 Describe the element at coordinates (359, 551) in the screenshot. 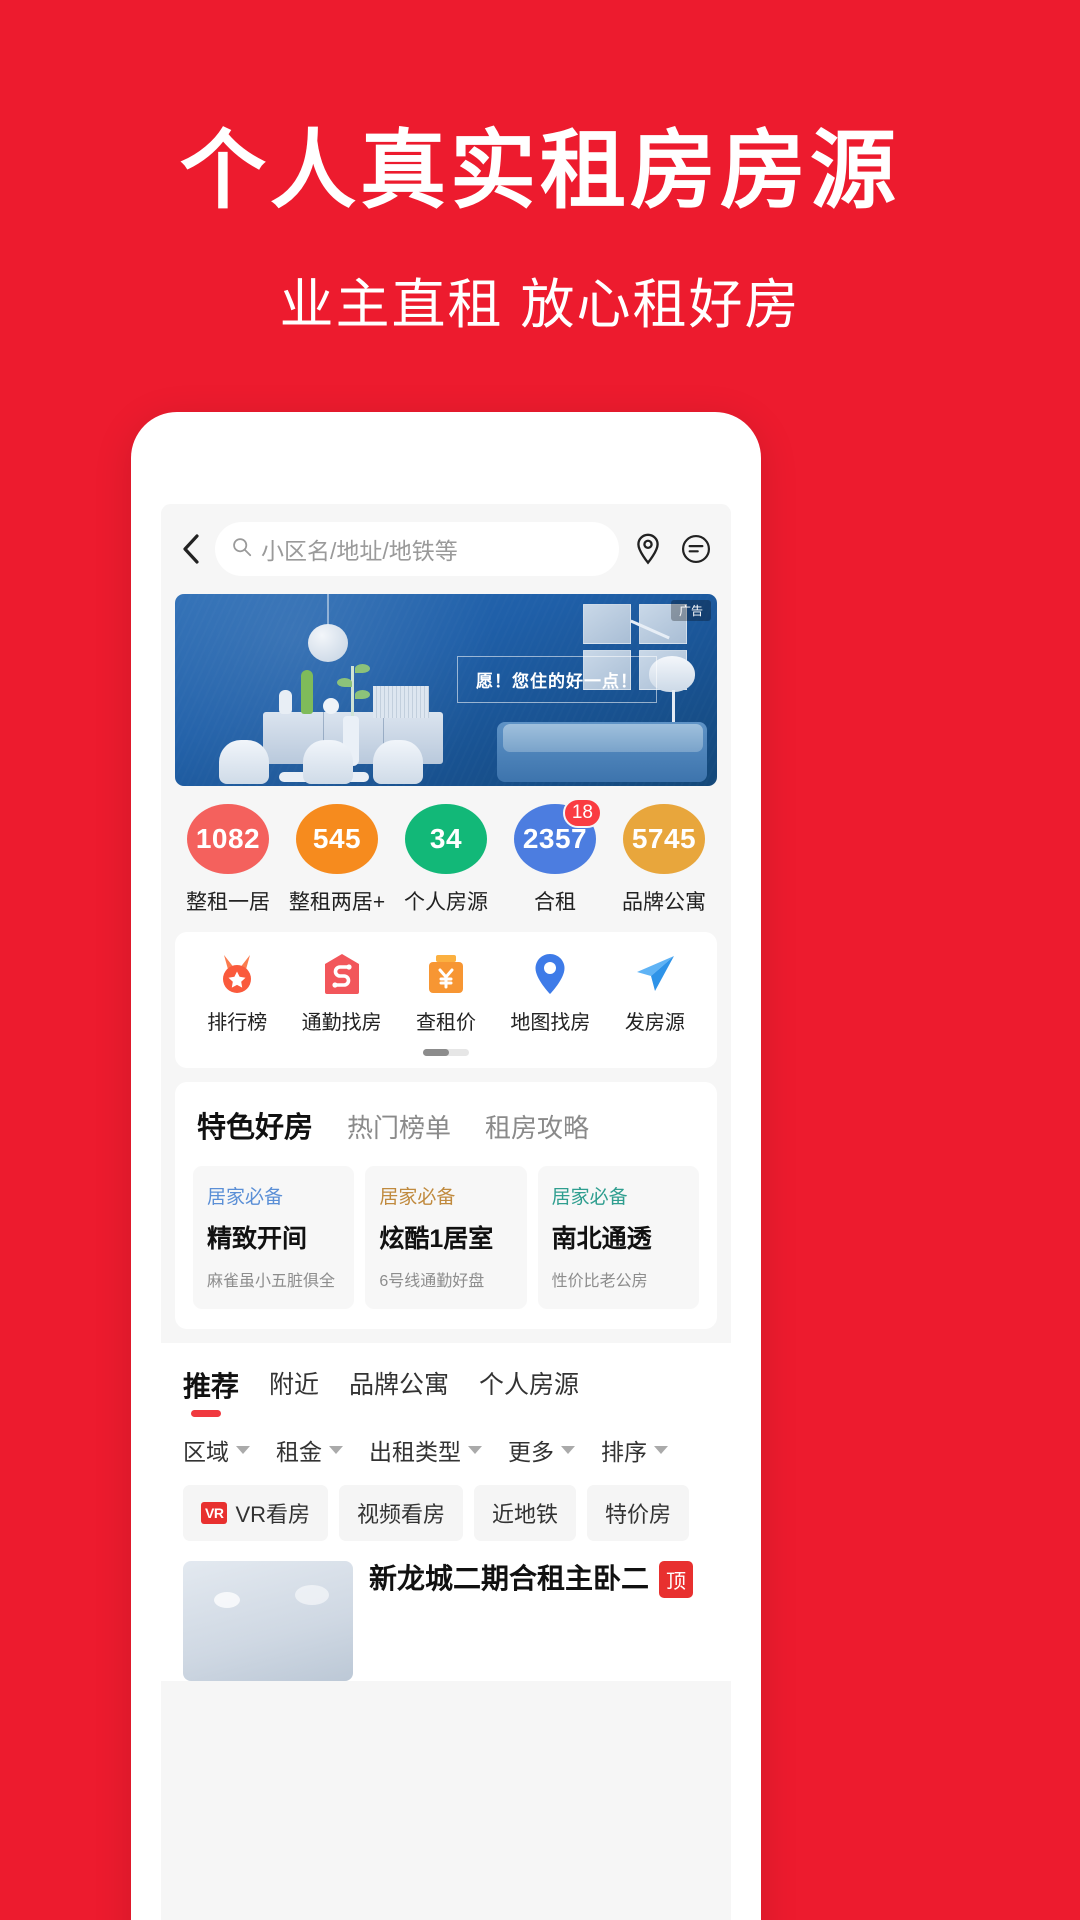

I see `search-placeholder: 小区名/地址/地铁等` at that location.